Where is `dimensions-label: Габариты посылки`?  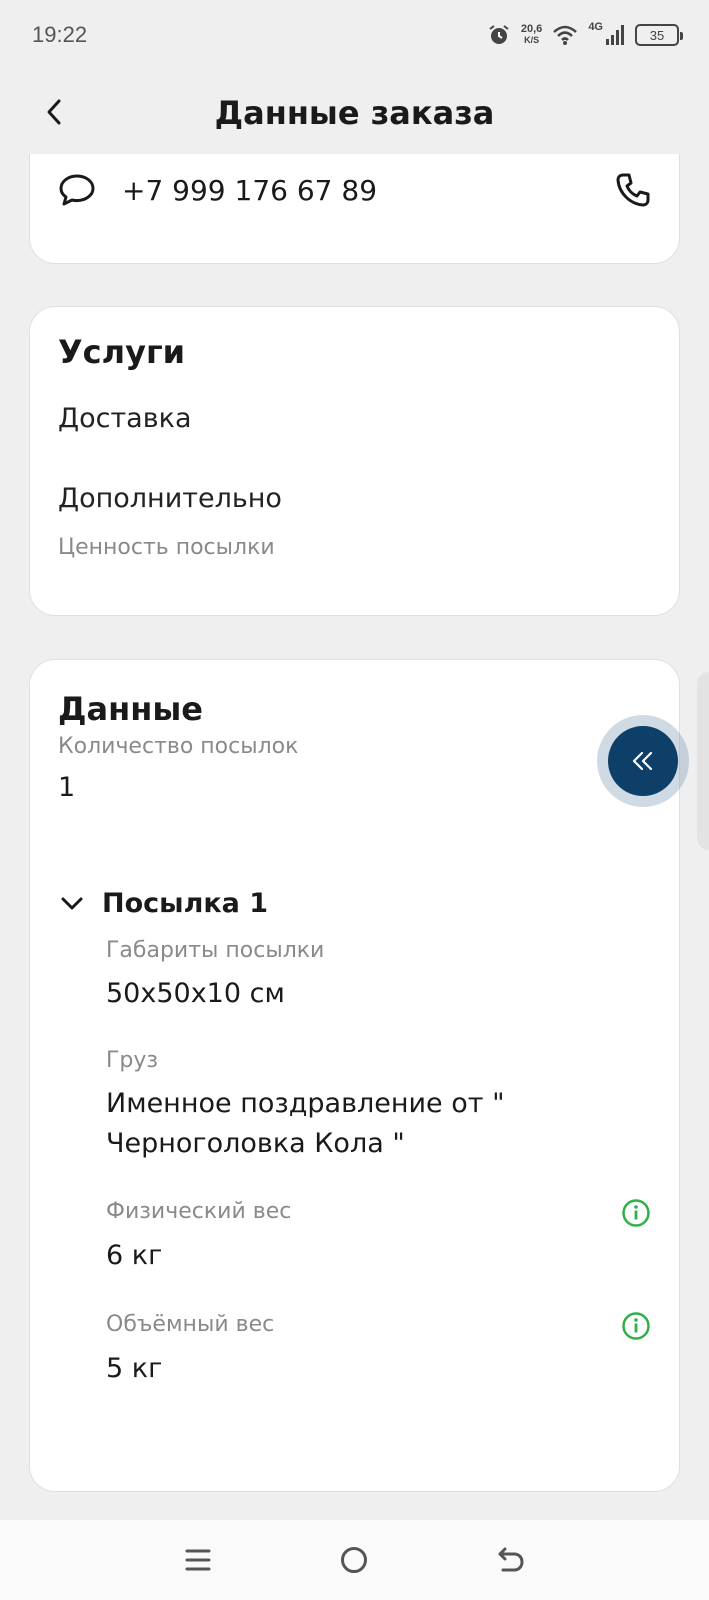
dimensions-label: Габариты посылки is located at coordinates (215, 950).